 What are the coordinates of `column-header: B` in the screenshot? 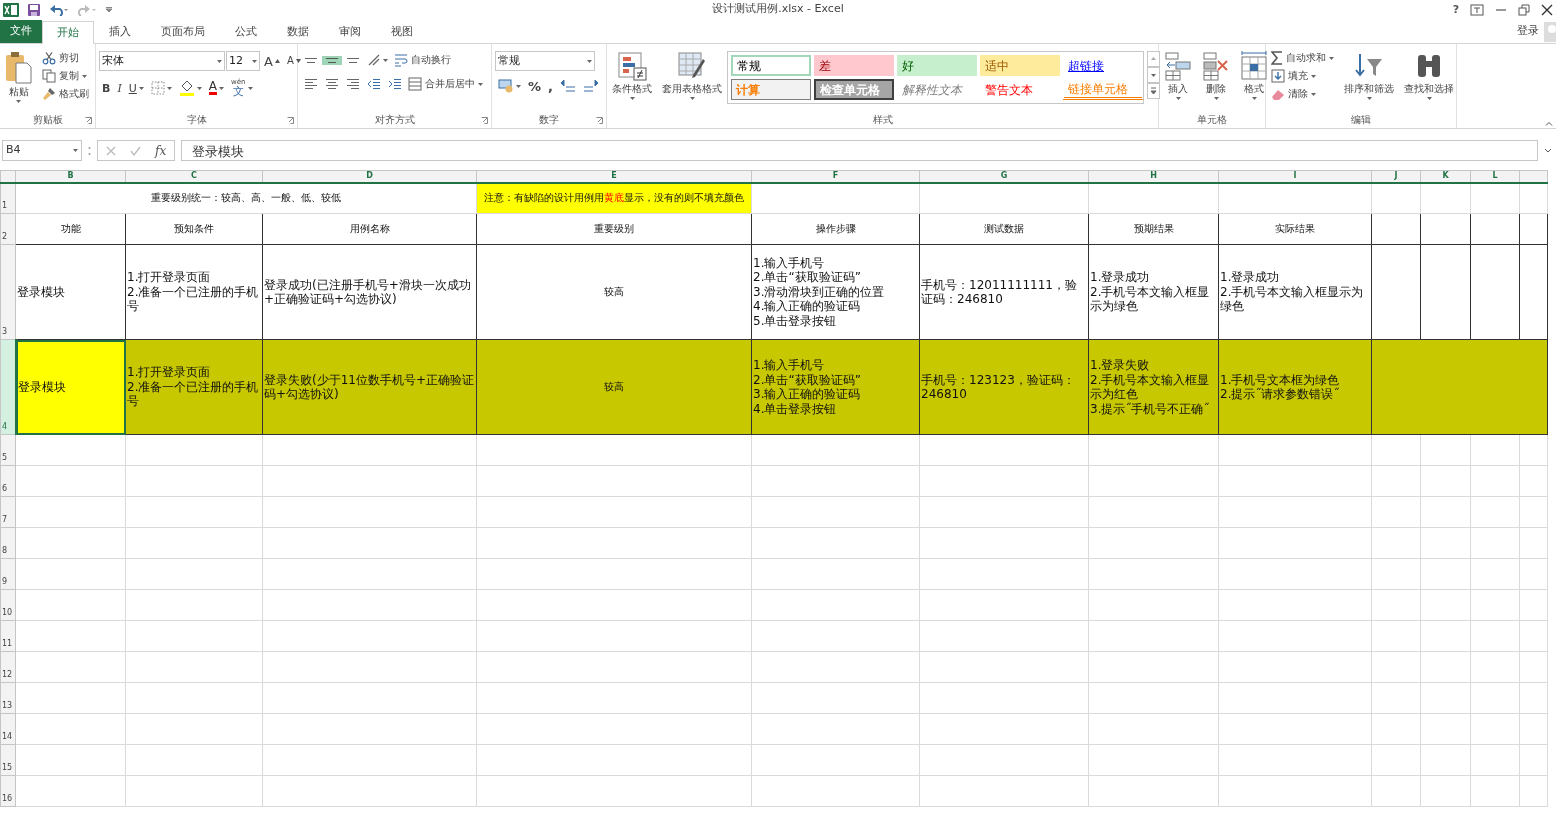 It's located at (70, 176).